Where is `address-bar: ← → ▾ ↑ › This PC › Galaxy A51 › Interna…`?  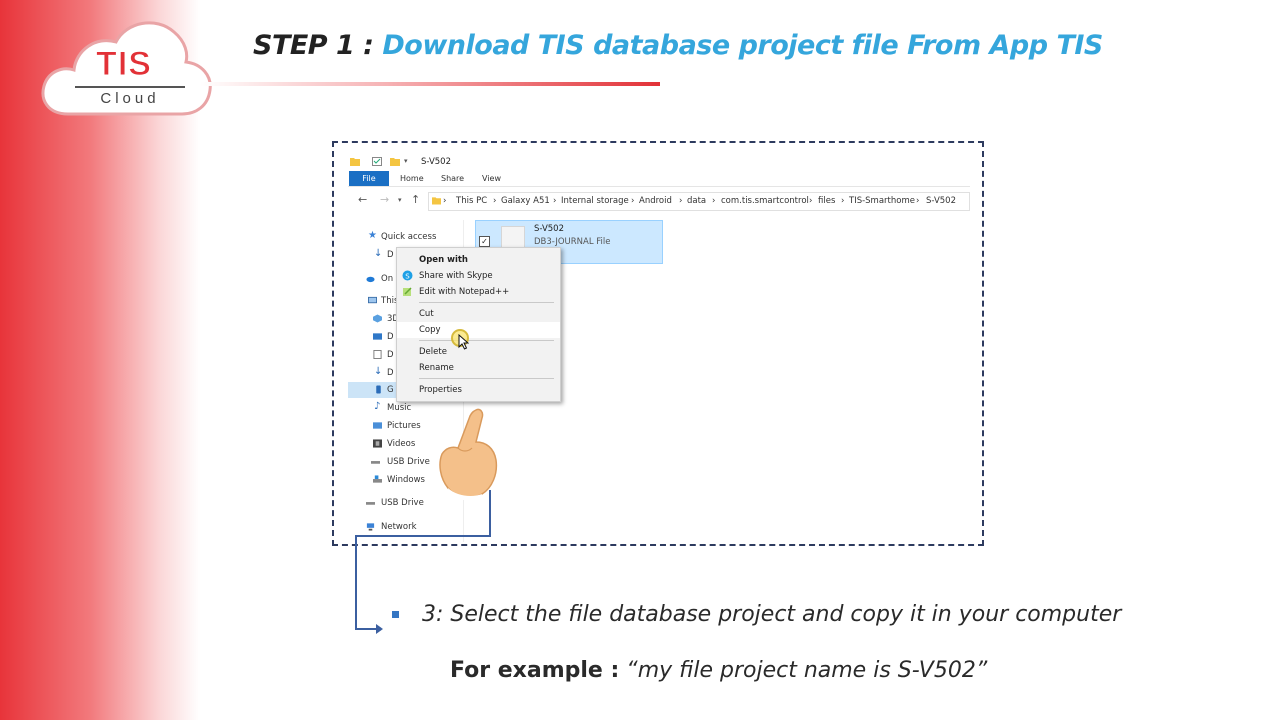
address-bar: ← → ▾ ↑ › This PC › Galaxy A51 › Interna… is located at coordinates (659, 201).